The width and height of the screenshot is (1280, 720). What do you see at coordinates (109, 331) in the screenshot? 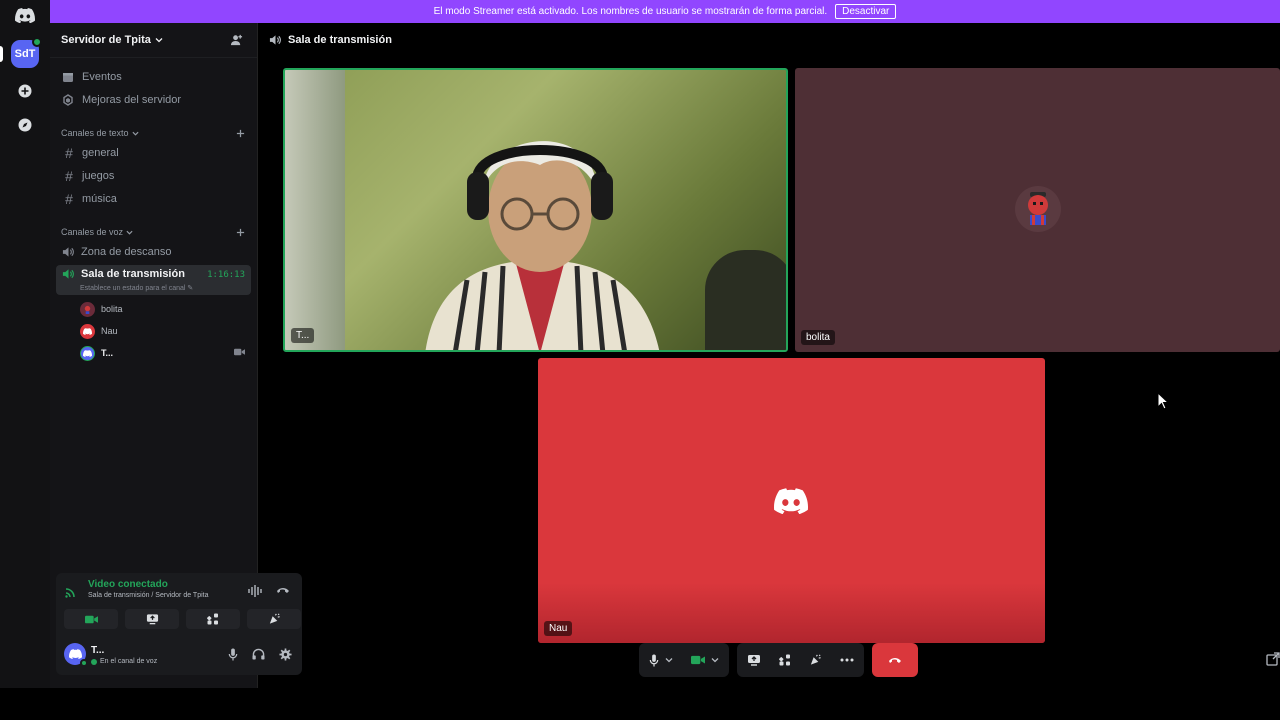
I see `member-name: Nau` at bounding box center [109, 331].